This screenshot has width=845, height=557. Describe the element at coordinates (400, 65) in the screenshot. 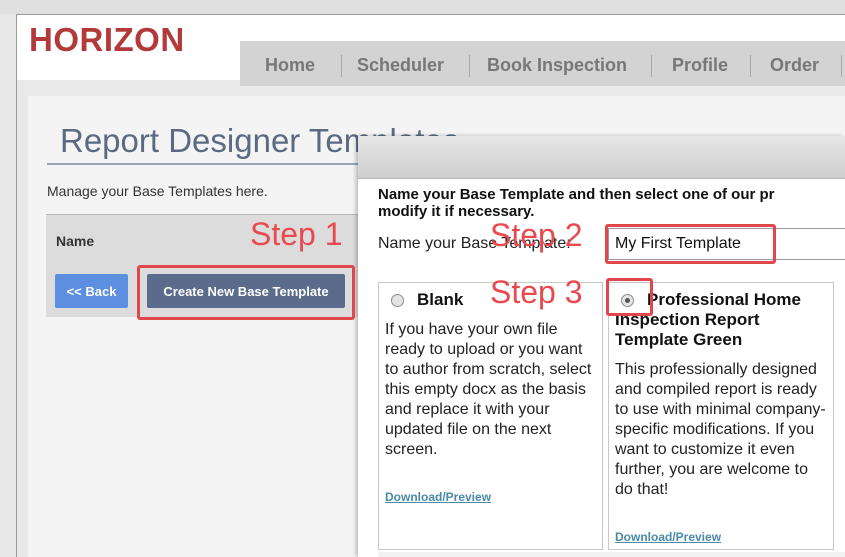

I see `nav-scheduler: Scheduler` at that location.